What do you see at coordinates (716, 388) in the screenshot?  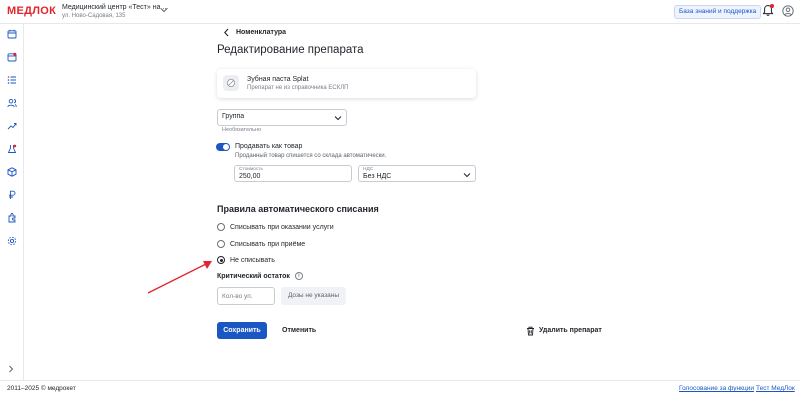 I see `feature-vote-link: Голосование за функции` at bounding box center [716, 388].